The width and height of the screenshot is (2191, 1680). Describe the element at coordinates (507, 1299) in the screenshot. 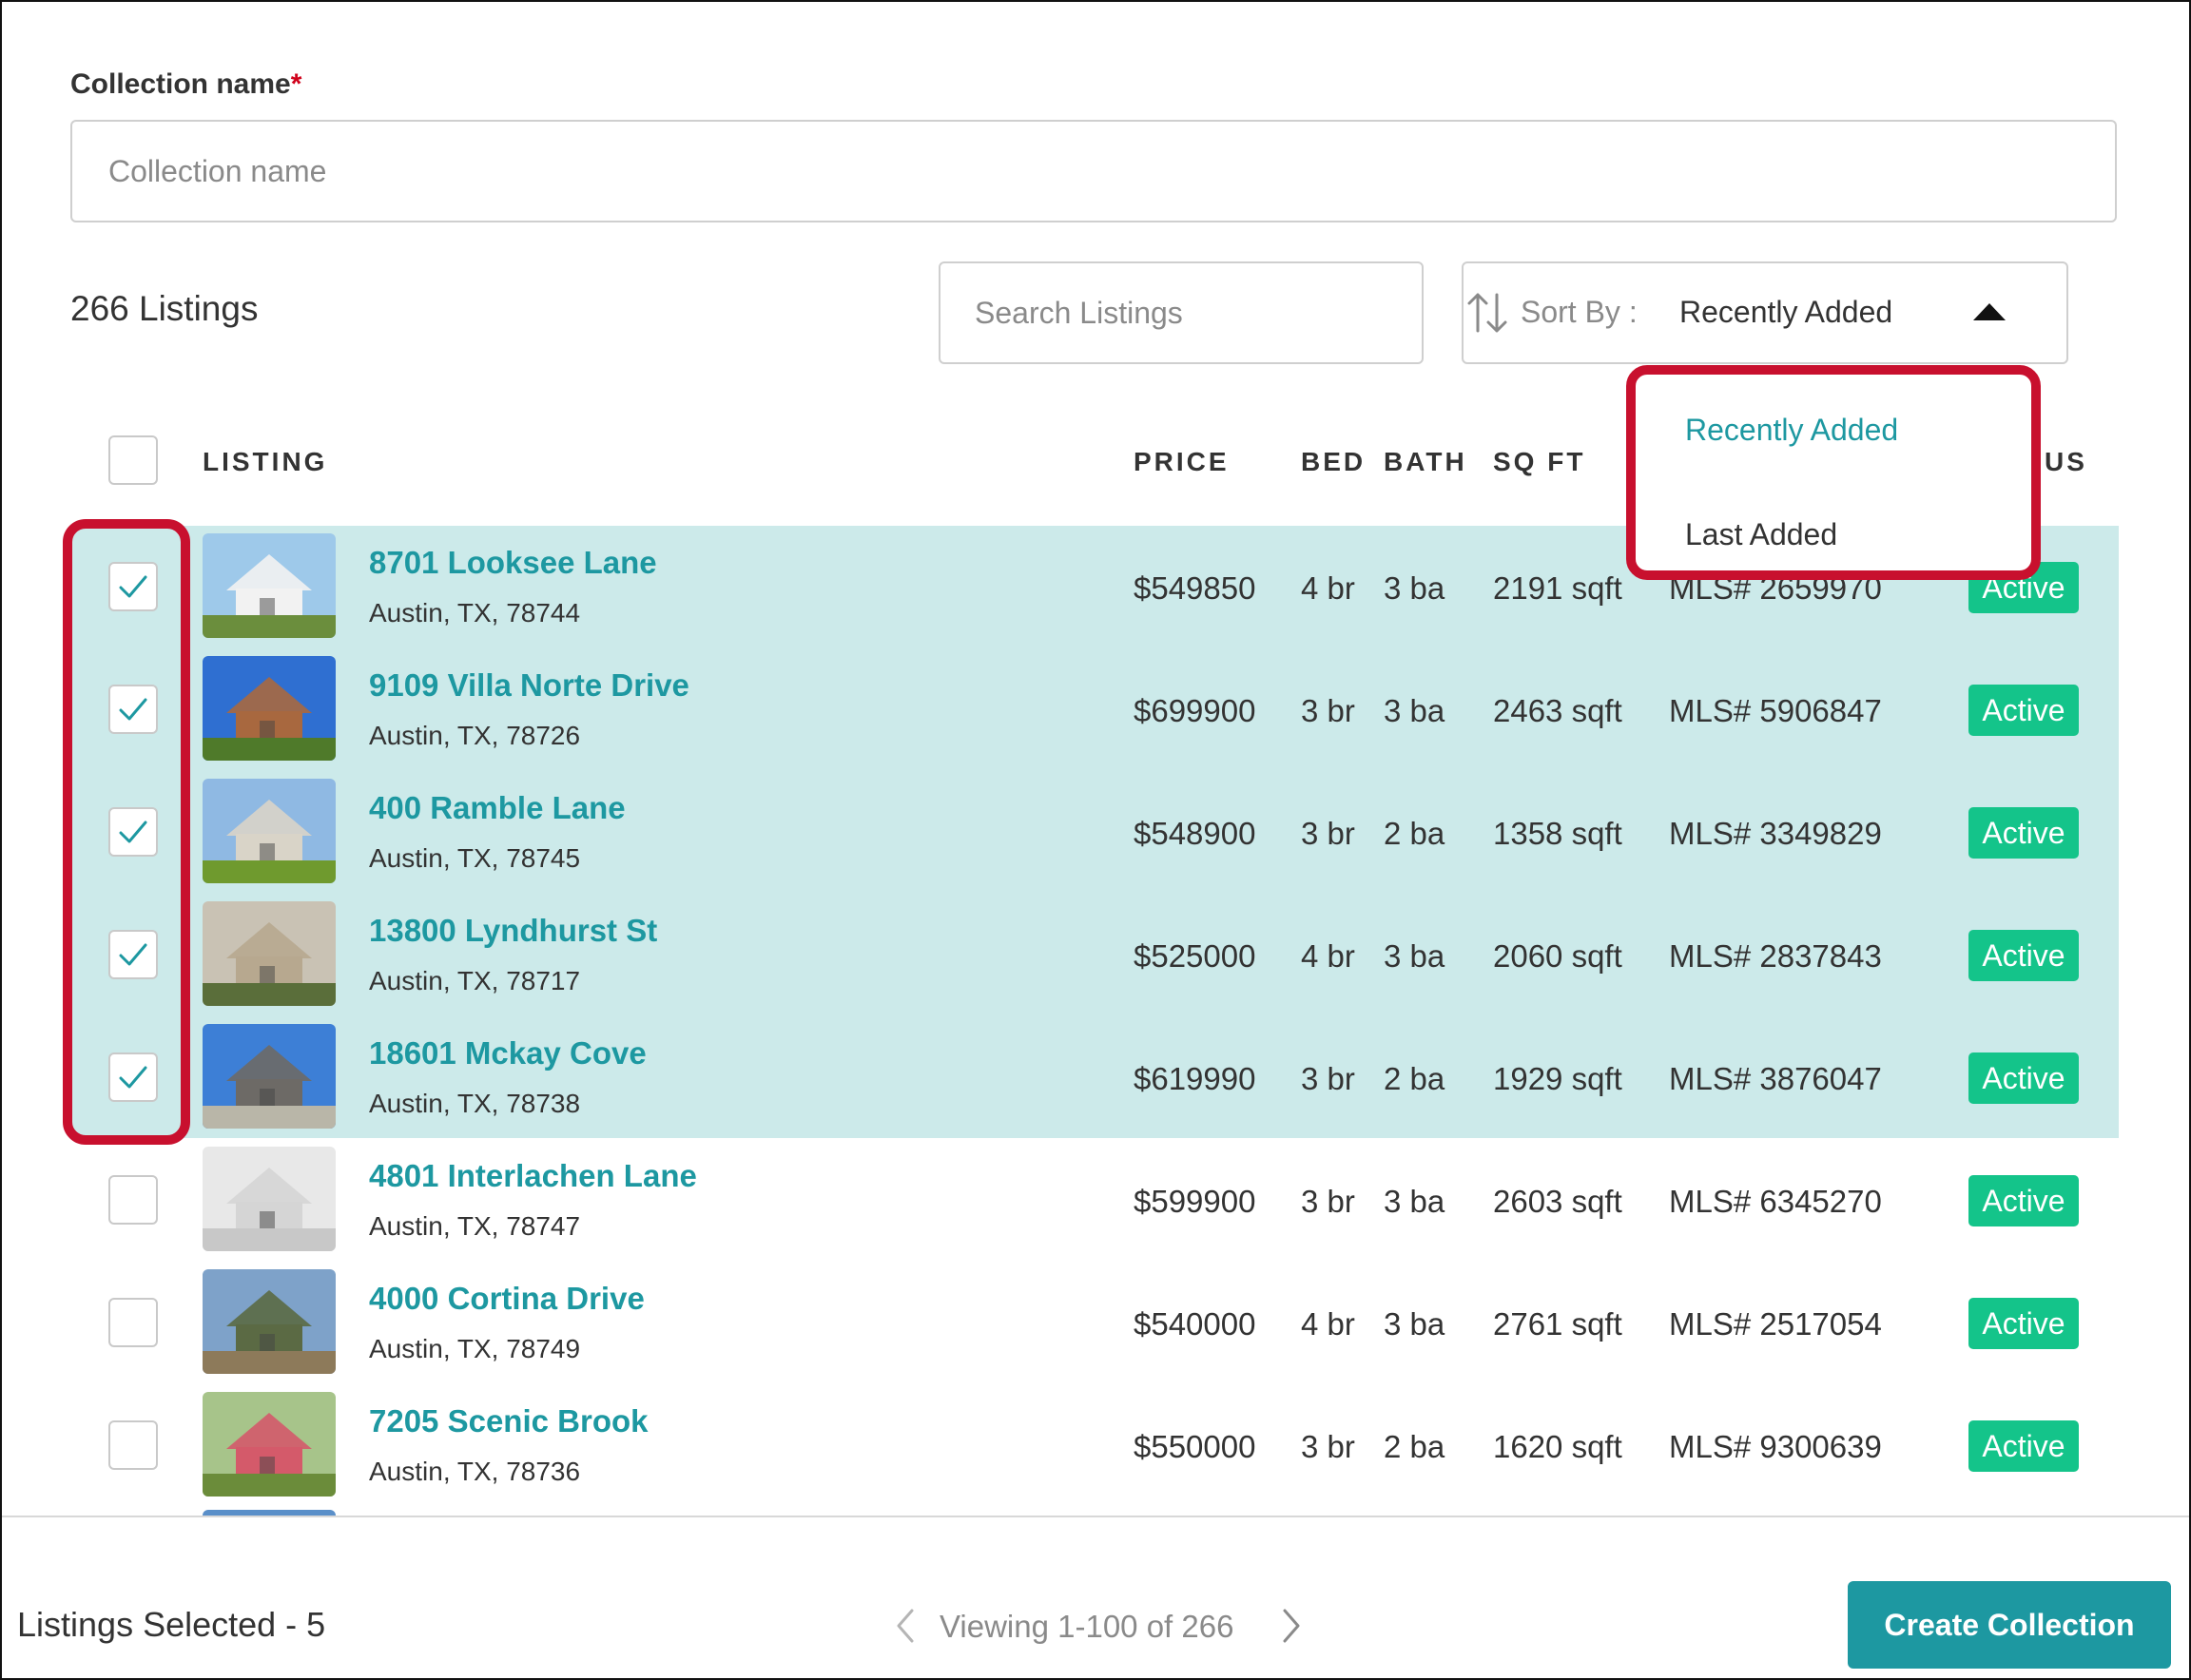

I see `listing-address-link: 4000 Cortina Drive` at that location.